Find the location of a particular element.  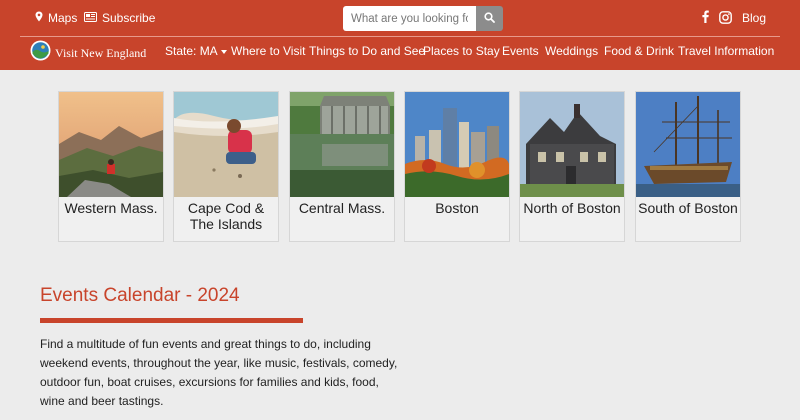

region-label: Central Mass. is located at coordinates (342, 208).